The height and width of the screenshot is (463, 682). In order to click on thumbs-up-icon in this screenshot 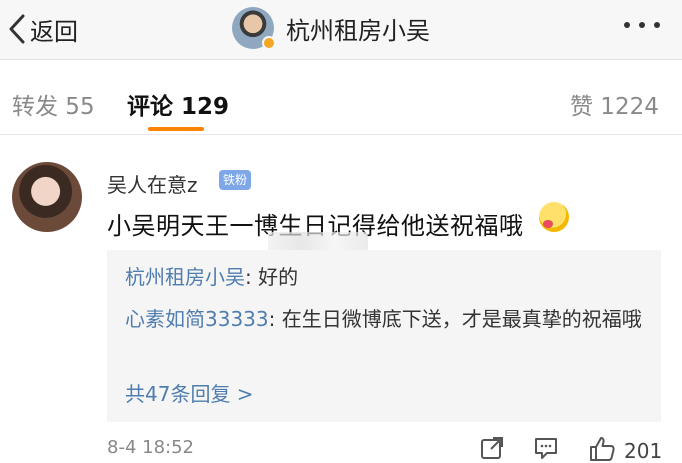, I will do `click(602, 449)`.